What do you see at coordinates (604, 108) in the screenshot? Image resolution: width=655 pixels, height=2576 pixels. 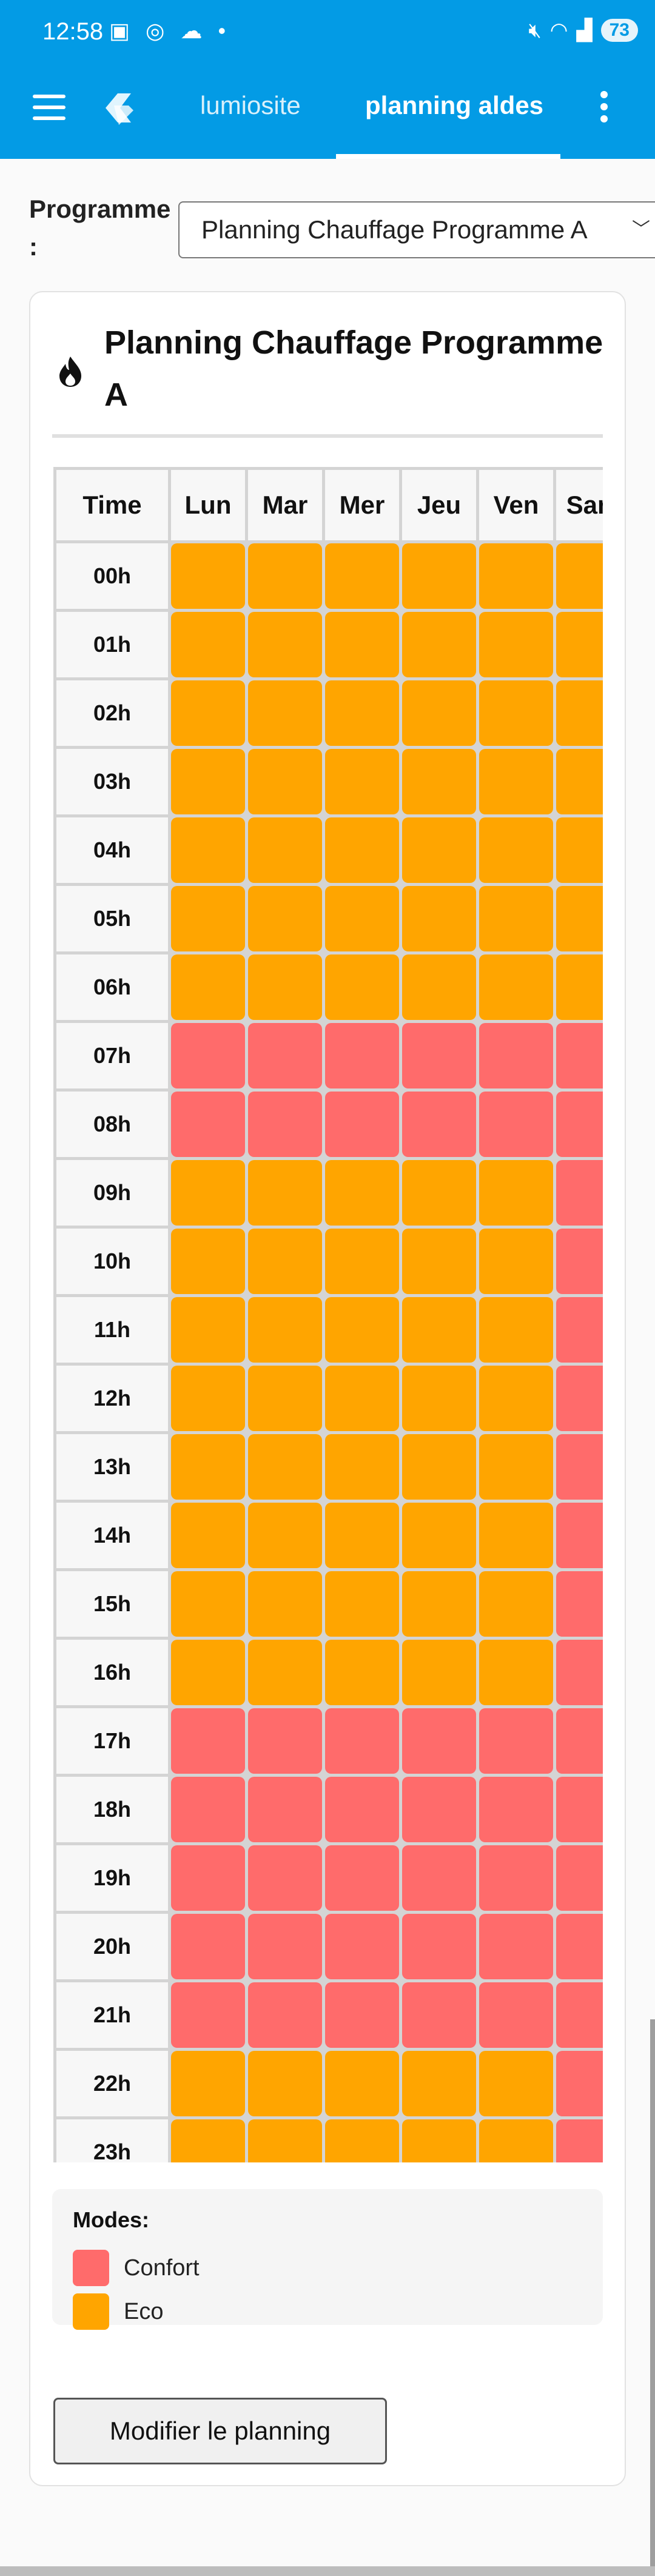 I see `more-options-icon` at bounding box center [604, 108].